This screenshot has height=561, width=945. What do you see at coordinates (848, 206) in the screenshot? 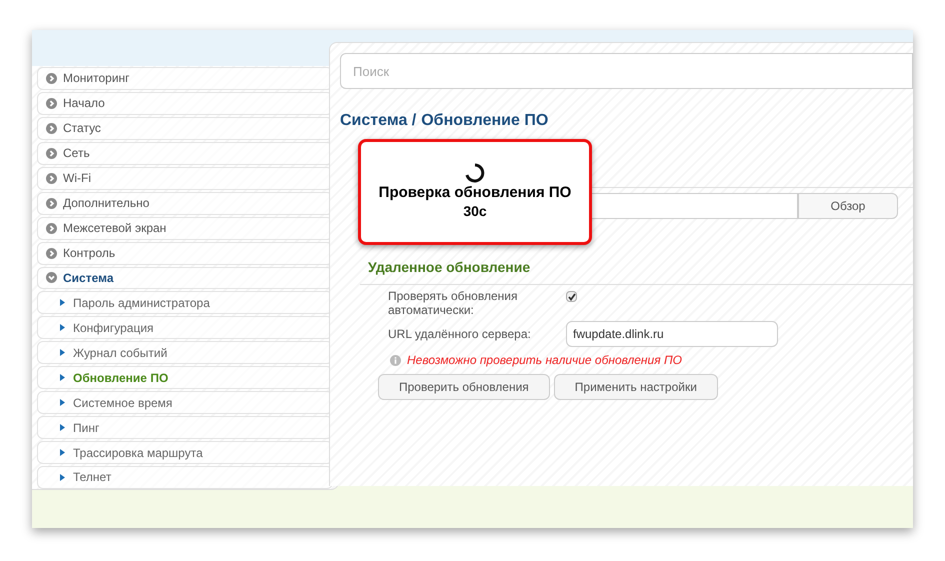
I see `browse-button: Обзор` at bounding box center [848, 206].